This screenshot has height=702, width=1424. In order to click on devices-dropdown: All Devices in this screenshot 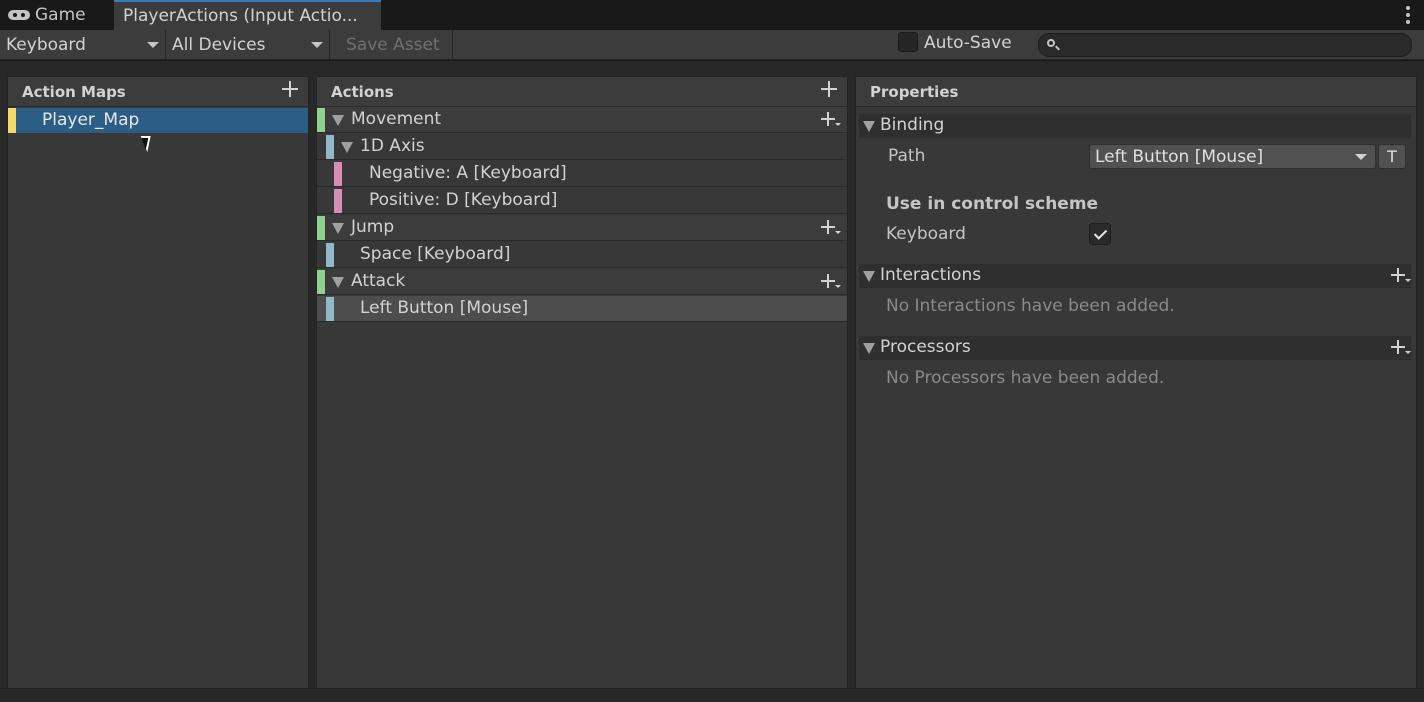, I will do `click(248, 45)`.